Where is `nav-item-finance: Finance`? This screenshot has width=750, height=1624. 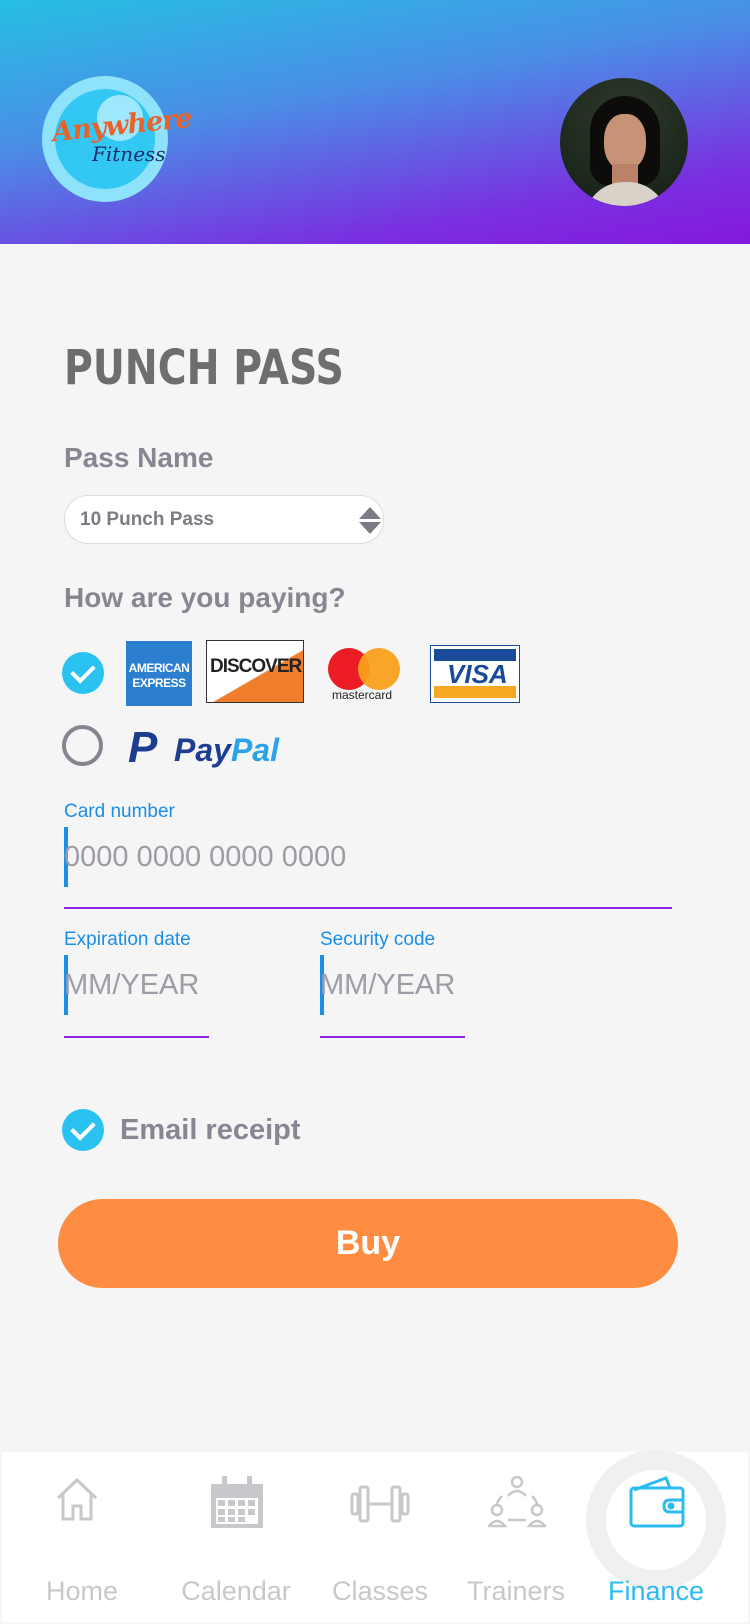
nav-item-finance: Finance is located at coordinates (656, 1537).